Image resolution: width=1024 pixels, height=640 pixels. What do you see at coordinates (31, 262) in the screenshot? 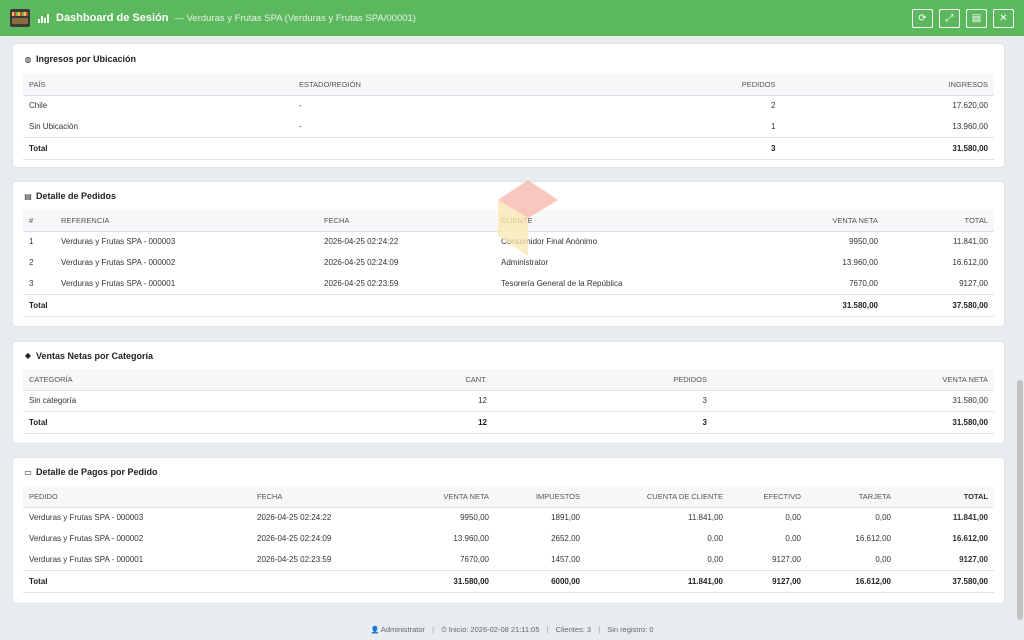
I see `cell: 2` at bounding box center [31, 262].